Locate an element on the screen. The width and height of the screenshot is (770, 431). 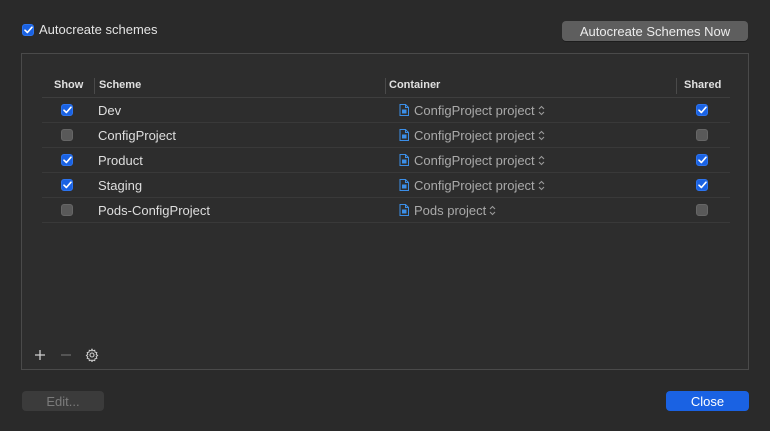
panel-toolbar is located at coordinates (71, 355).